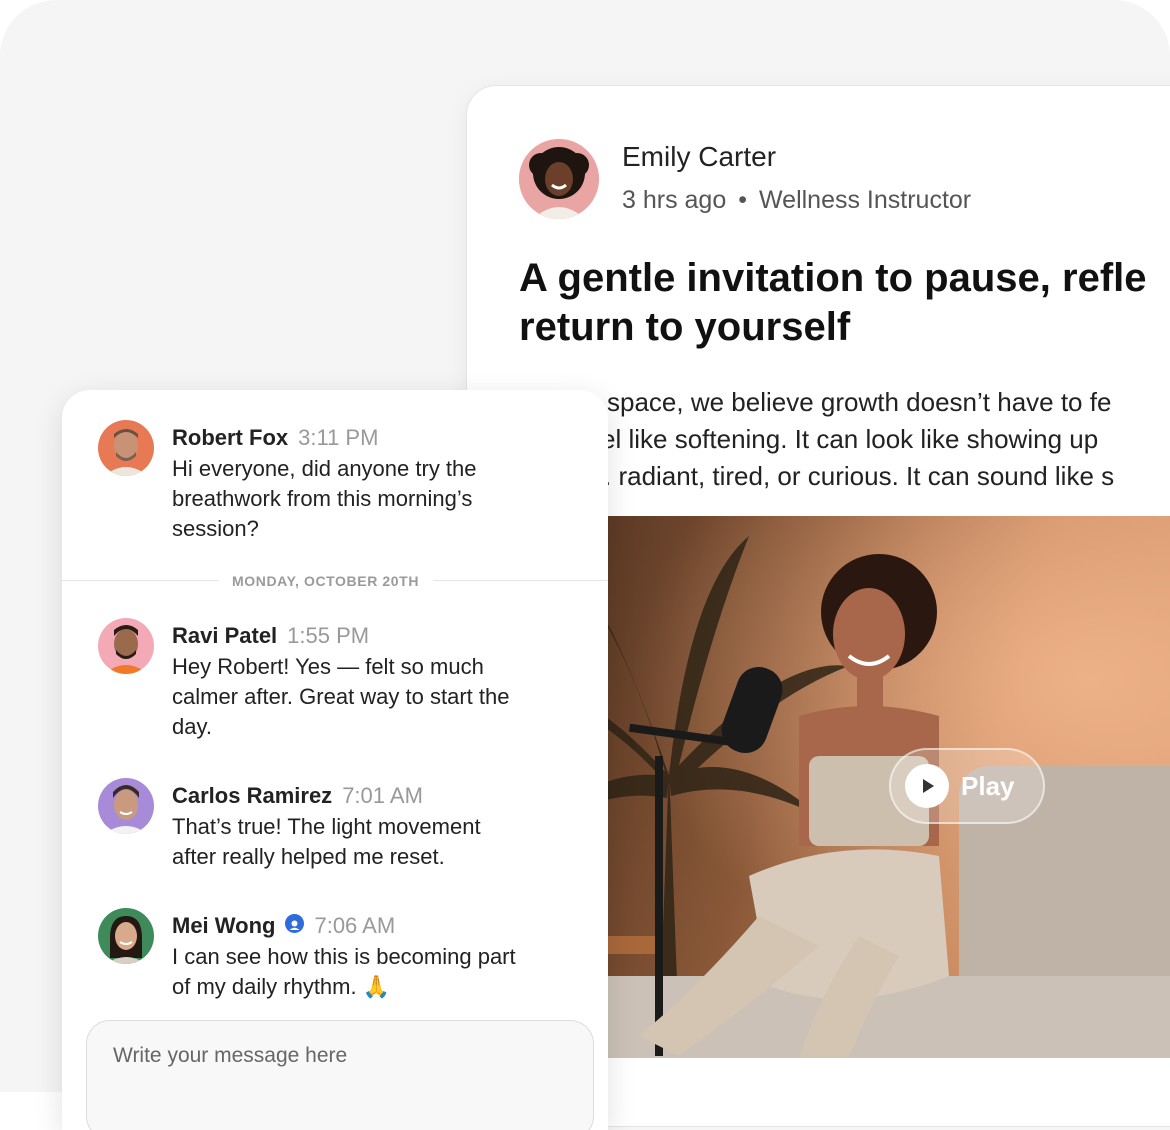  Describe the element at coordinates (224, 635) in the screenshot. I see `sender-name: Ravi Patel` at that location.